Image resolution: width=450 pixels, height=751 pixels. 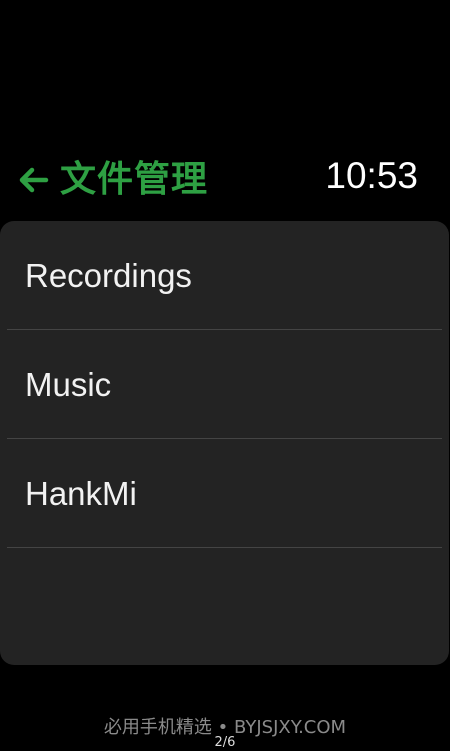 I want to click on folder-item-label: Recordings, so click(x=108, y=275).